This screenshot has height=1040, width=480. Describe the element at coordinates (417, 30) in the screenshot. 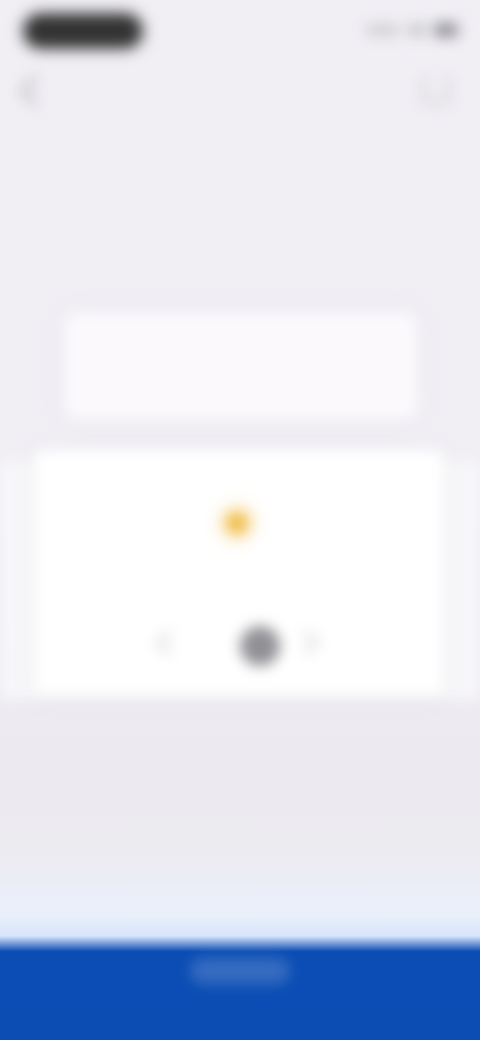

I see `wifi-icon` at that location.